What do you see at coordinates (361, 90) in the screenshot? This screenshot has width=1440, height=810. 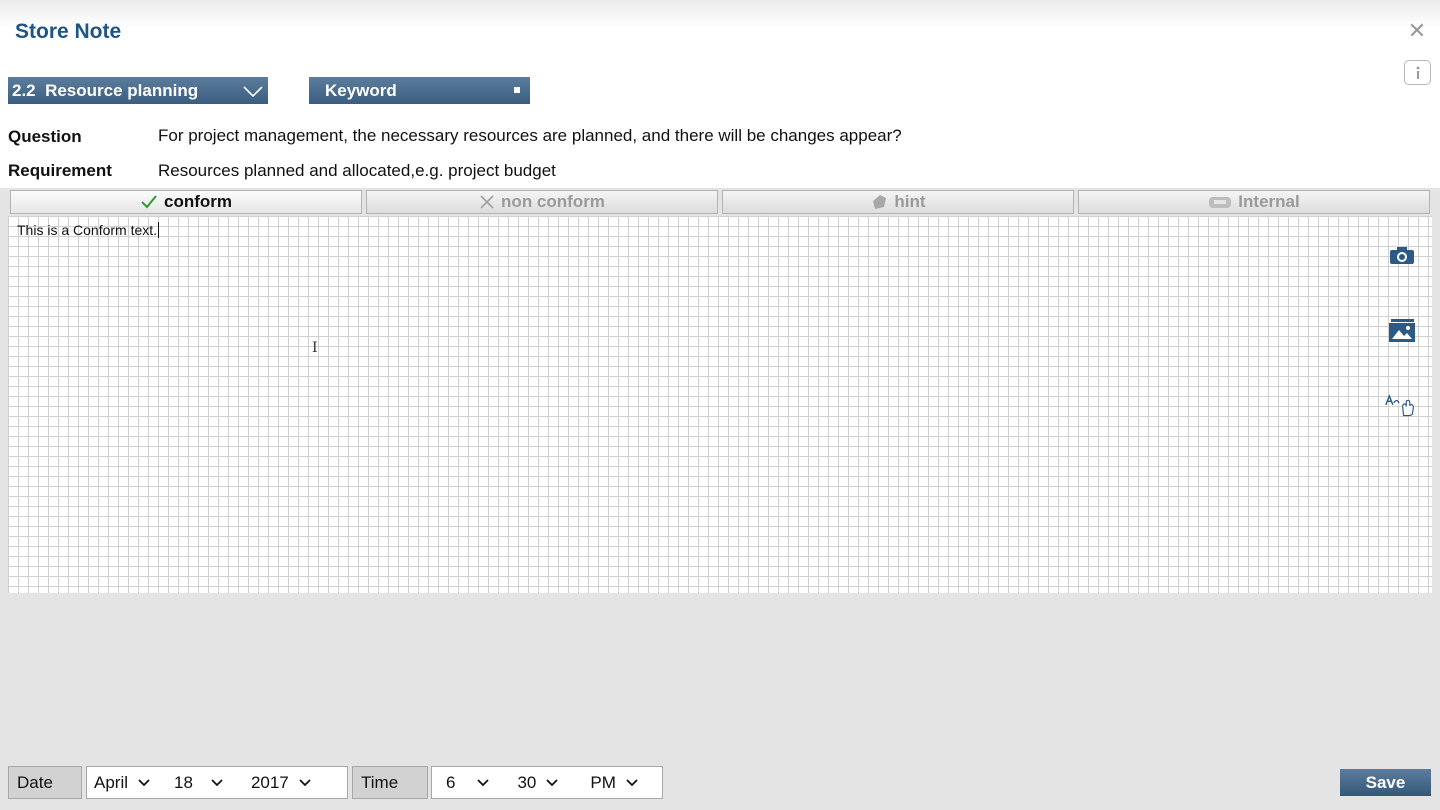 I see `keyword-dropdown-label: Keyword` at bounding box center [361, 90].